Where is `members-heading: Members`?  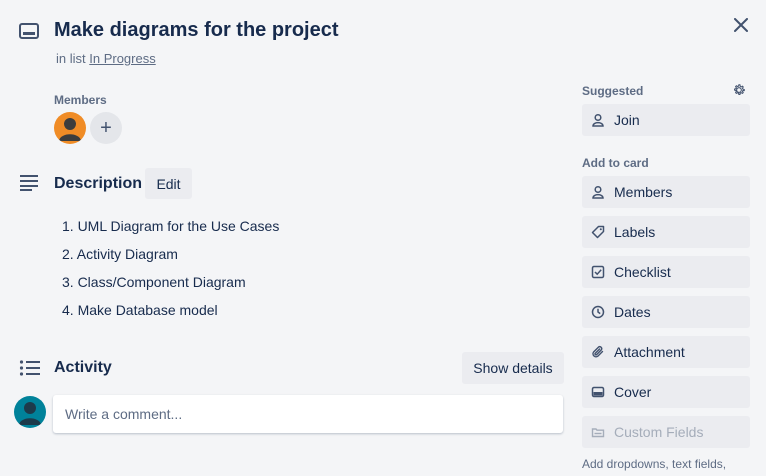 members-heading: Members is located at coordinates (80, 100).